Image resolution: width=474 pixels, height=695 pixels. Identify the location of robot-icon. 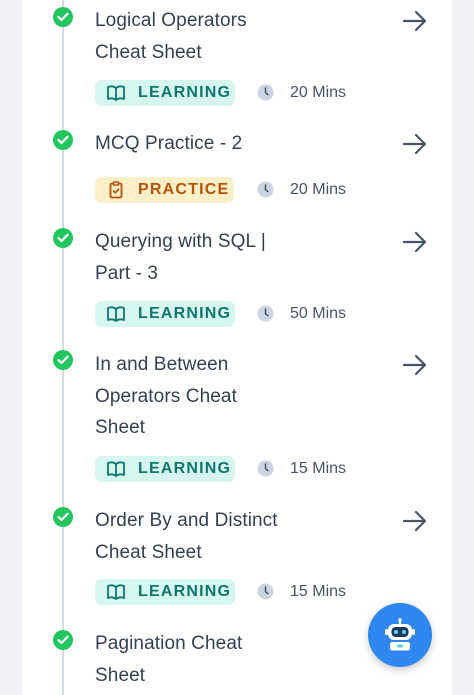
(400, 634).